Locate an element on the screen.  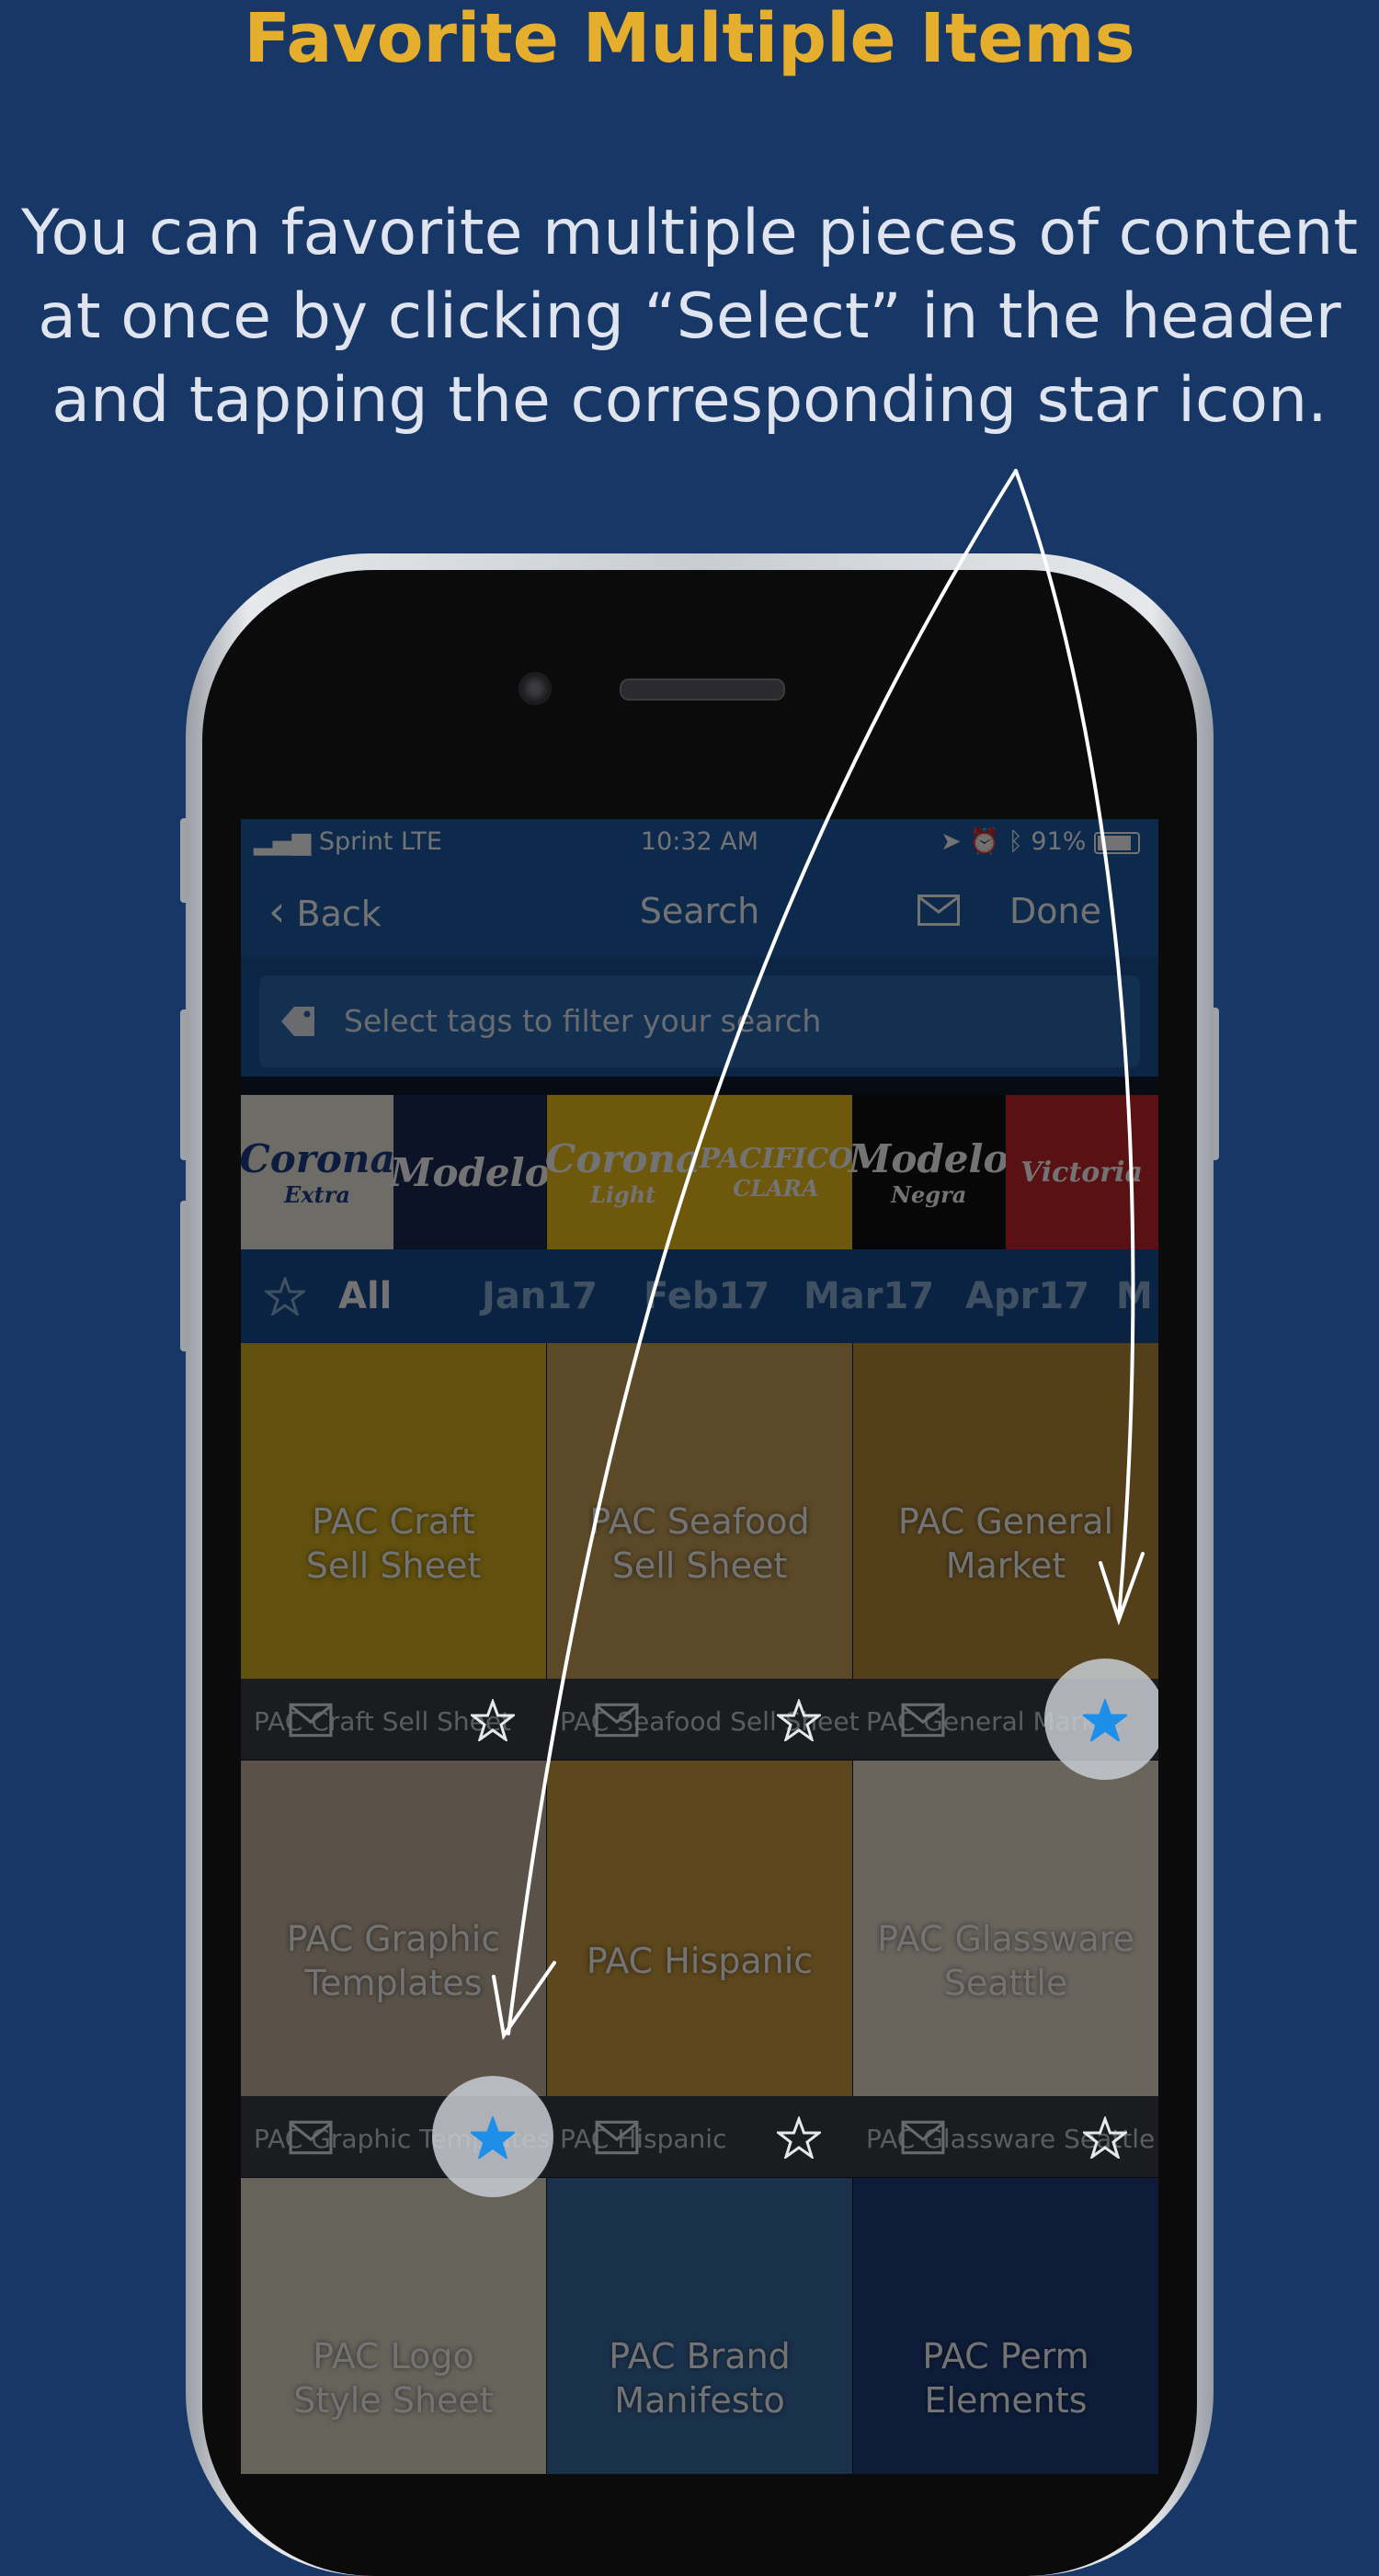
alarm-icon: ⏰ is located at coordinates (984, 841).